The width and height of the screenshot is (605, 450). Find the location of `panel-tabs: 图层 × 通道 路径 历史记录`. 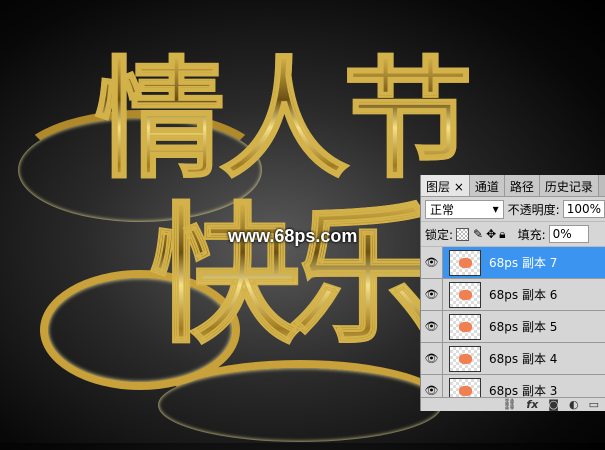

panel-tabs: 图层 × 通道 路径 历史记录 is located at coordinates (513, 186).